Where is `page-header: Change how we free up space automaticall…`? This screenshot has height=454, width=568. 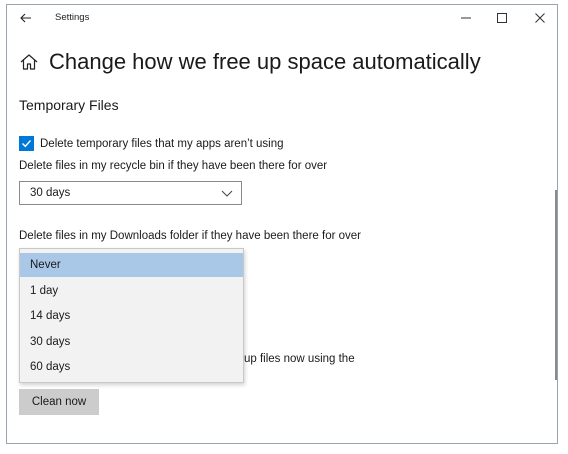 page-header: Change how we free up space automaticall… is located at coordinates (250, 62).